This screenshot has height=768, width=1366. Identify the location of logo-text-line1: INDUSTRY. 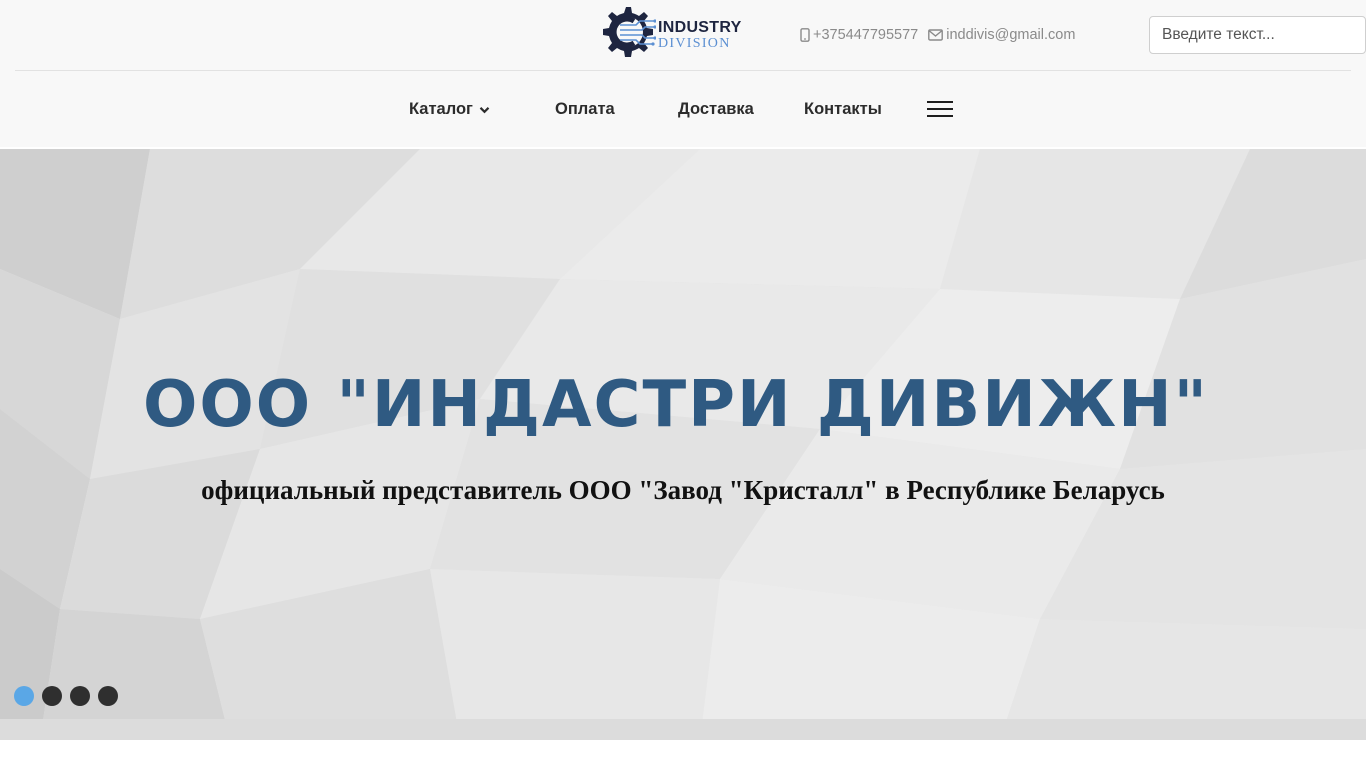
(700, 27).